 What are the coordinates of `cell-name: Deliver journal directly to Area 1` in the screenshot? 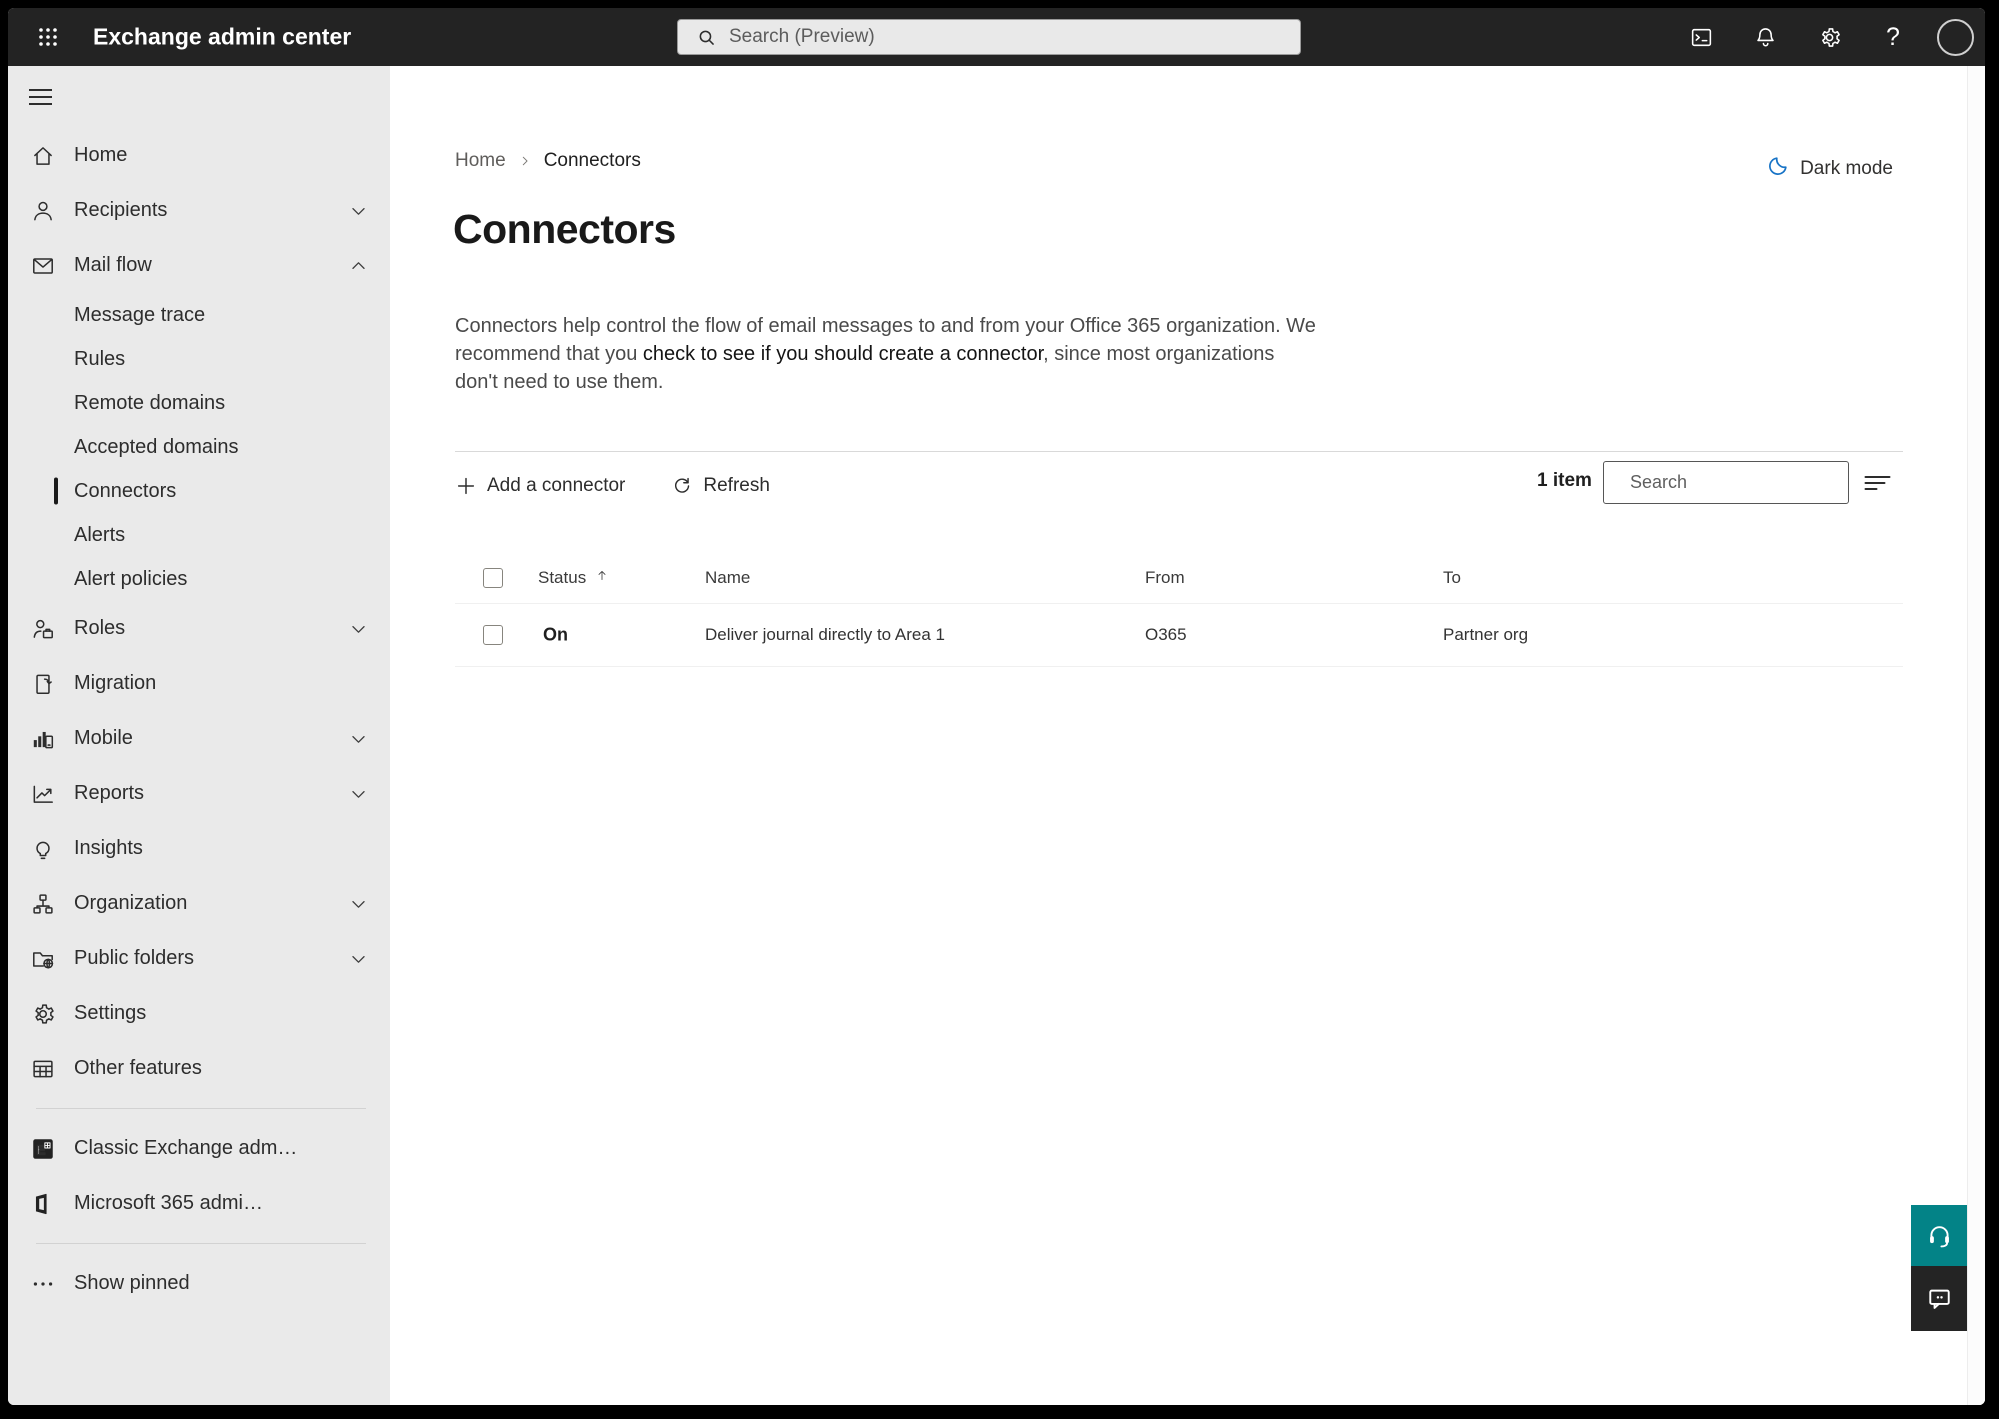 It's located at (825, 635).